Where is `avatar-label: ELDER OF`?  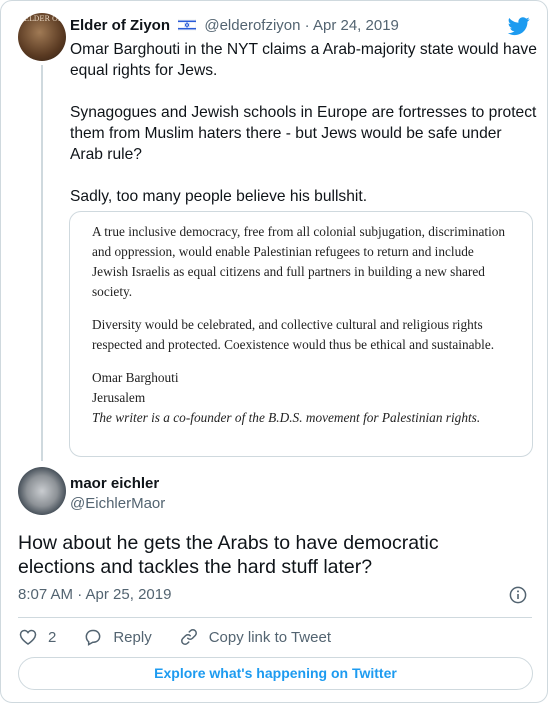 avatar-label: ELDER OF is located at coordinates (43, 19).